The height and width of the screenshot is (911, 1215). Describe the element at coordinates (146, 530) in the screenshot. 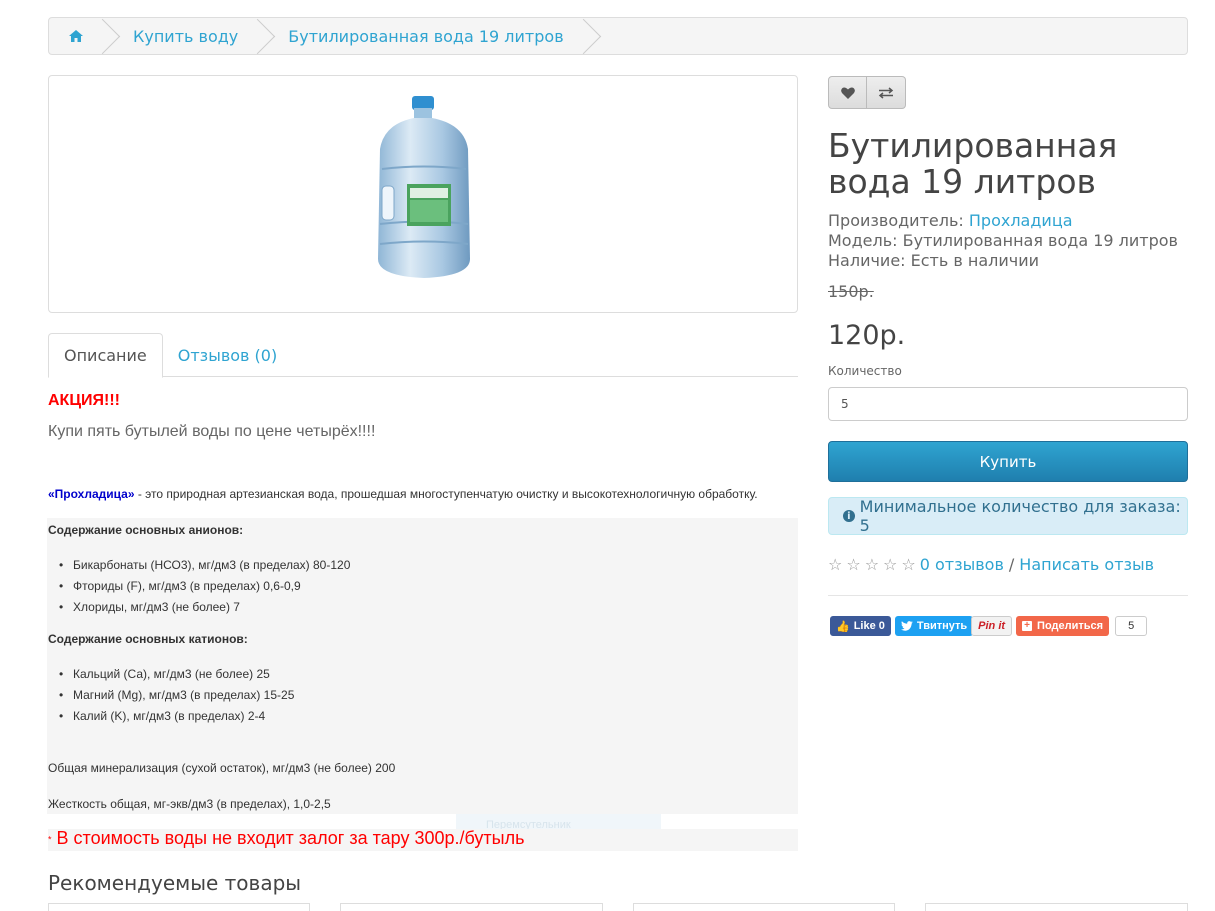

I see `anions-heading: Содержание основных анионов:` at that location.